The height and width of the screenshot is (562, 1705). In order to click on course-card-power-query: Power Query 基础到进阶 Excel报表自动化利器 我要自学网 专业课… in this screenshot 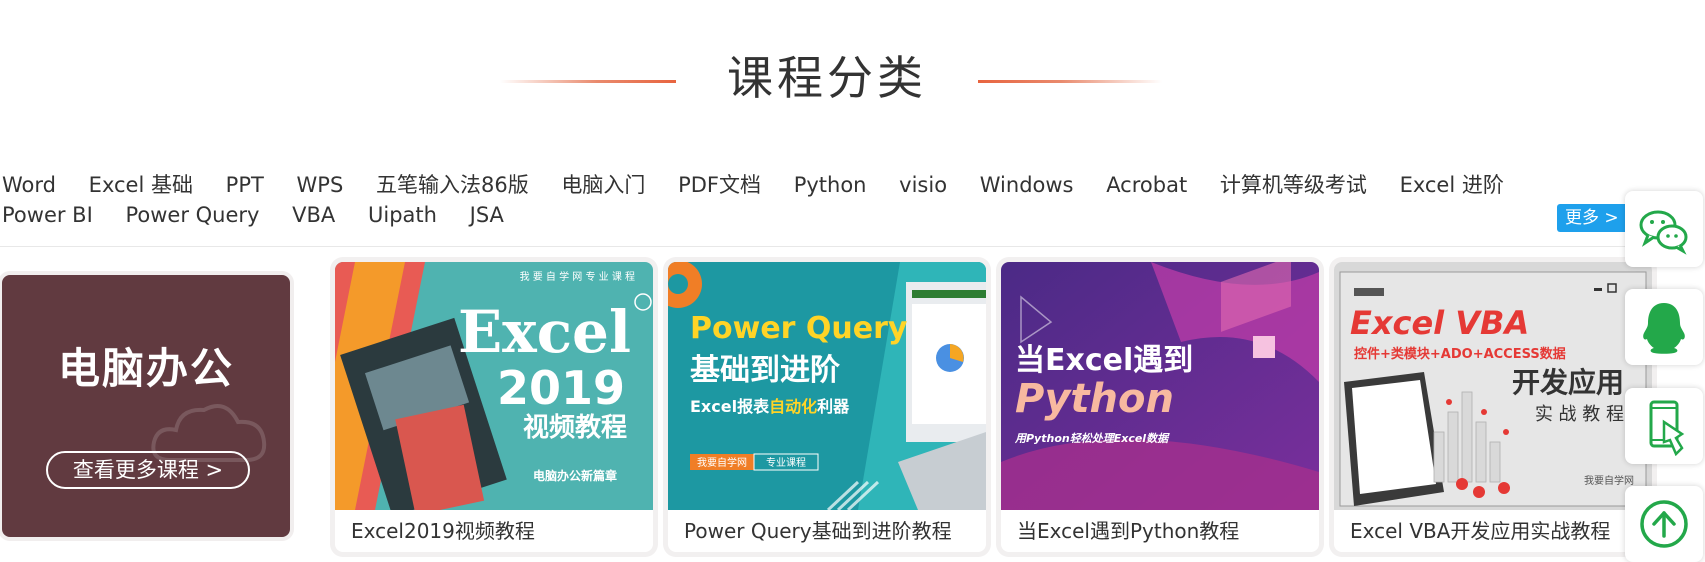, I will do `click(827, 407)`.